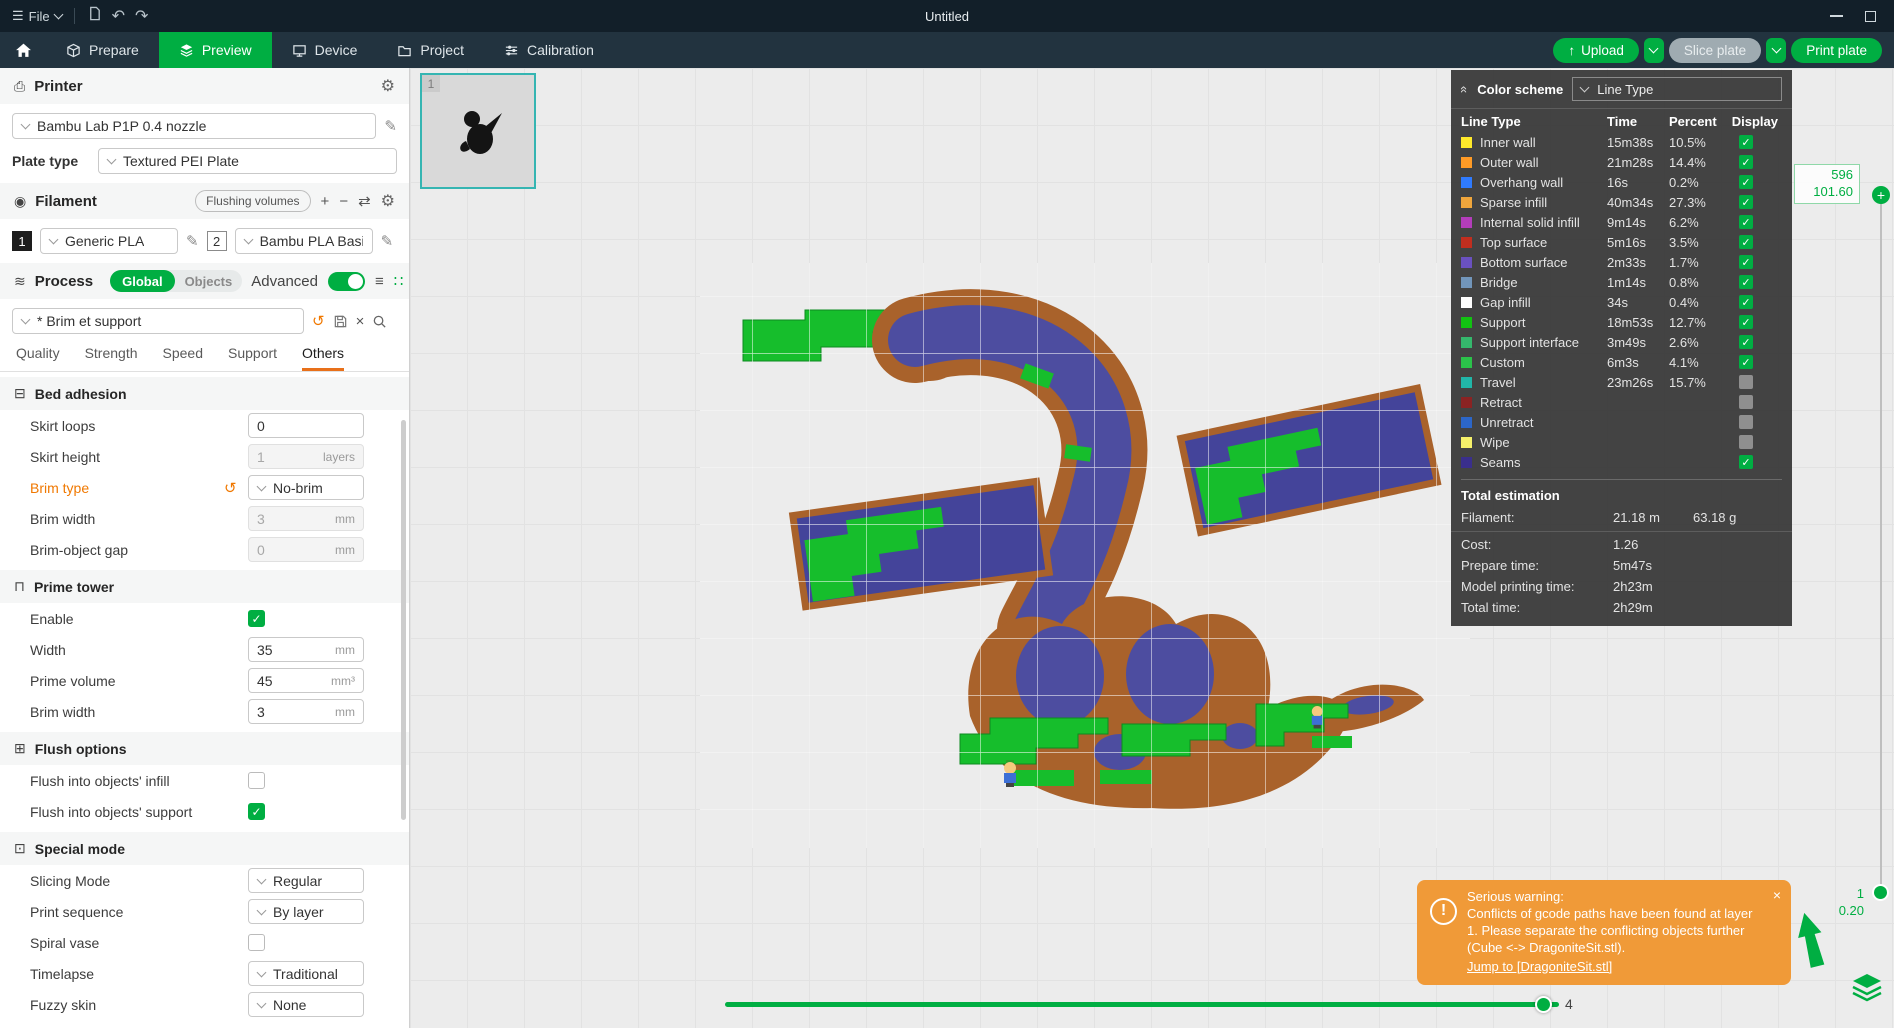 The image size is (1894, 1028). What do you see at coordinates (303, 241) in the screenshot?
I see `filament-2-select: Bambu PLA Basic` at bounding box center [303, 241].